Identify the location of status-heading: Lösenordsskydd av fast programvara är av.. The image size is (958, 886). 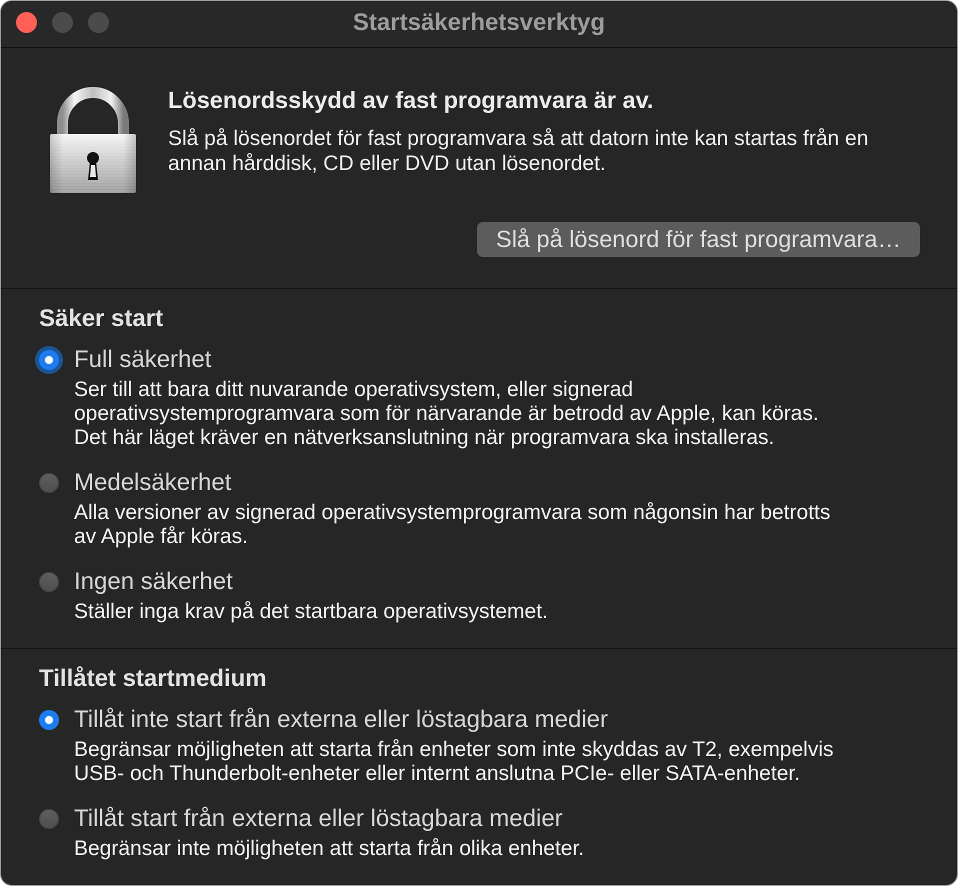
(411, 100).